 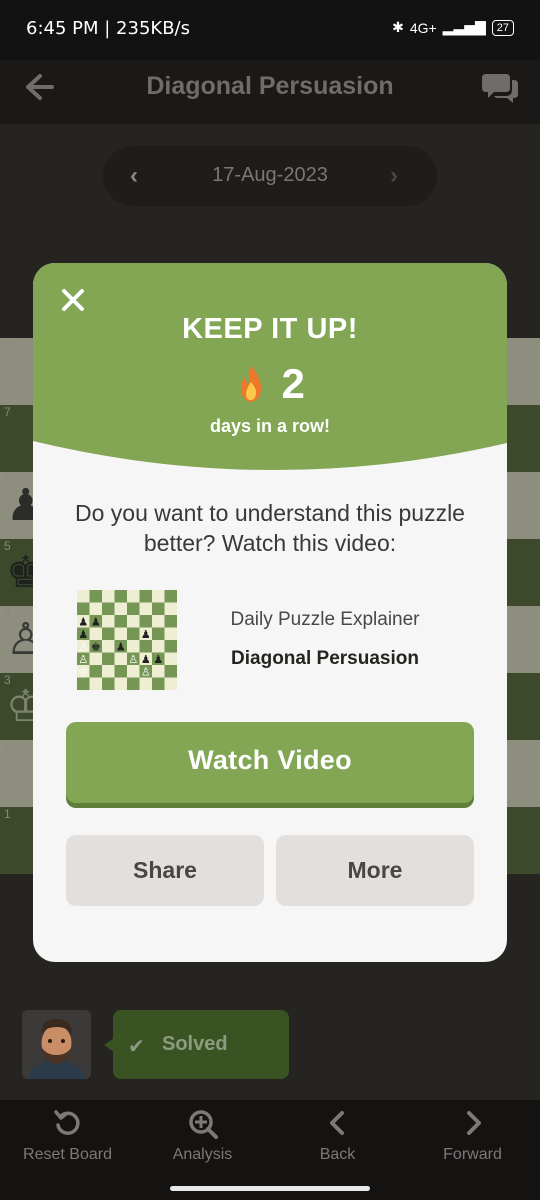 What do you see at coordinates (7, 814) in the screenshot?
I see `rank-label: 1` at bounding box center [7, 814].